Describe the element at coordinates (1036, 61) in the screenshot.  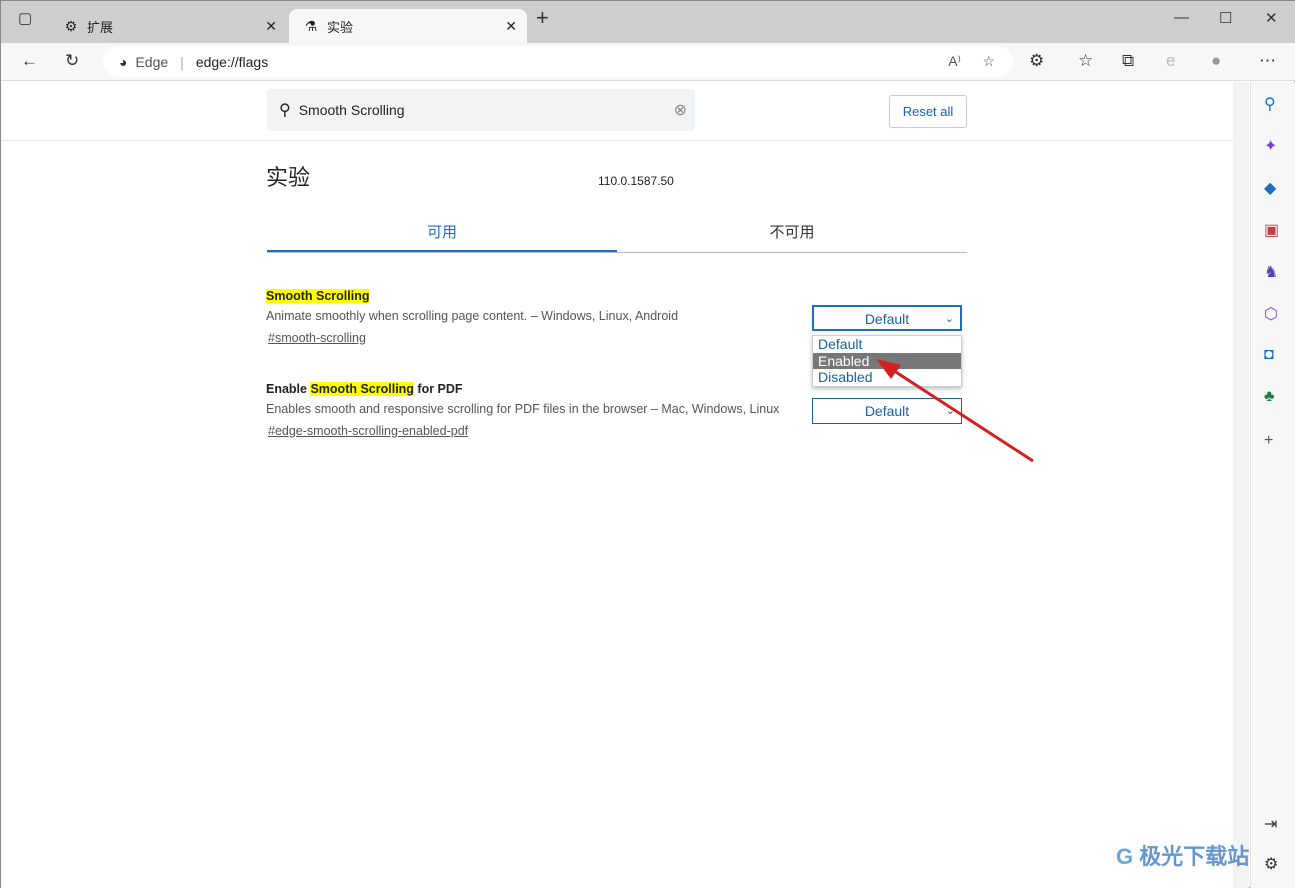
I see `extensions-icon: ⚙` at that location.